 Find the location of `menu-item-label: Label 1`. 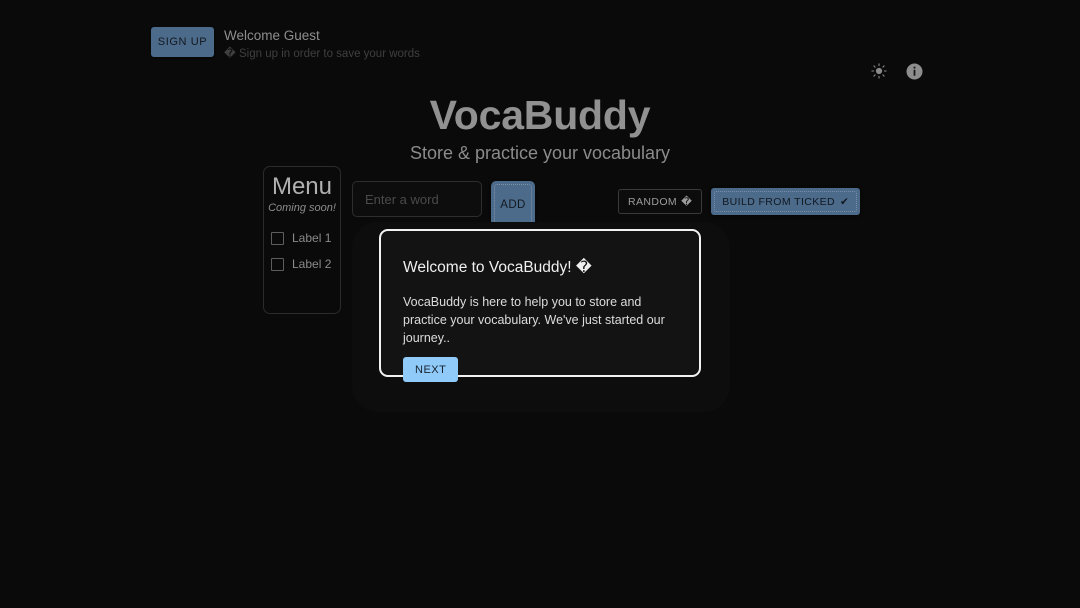

menu-item-label: Label 1 is located at coordinates (312, 238).